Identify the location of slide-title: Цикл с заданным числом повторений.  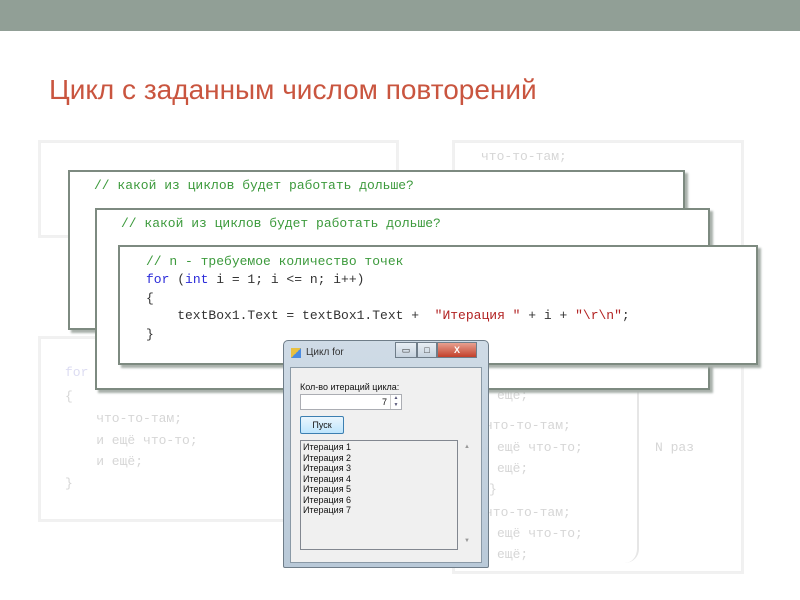
(293, 89).